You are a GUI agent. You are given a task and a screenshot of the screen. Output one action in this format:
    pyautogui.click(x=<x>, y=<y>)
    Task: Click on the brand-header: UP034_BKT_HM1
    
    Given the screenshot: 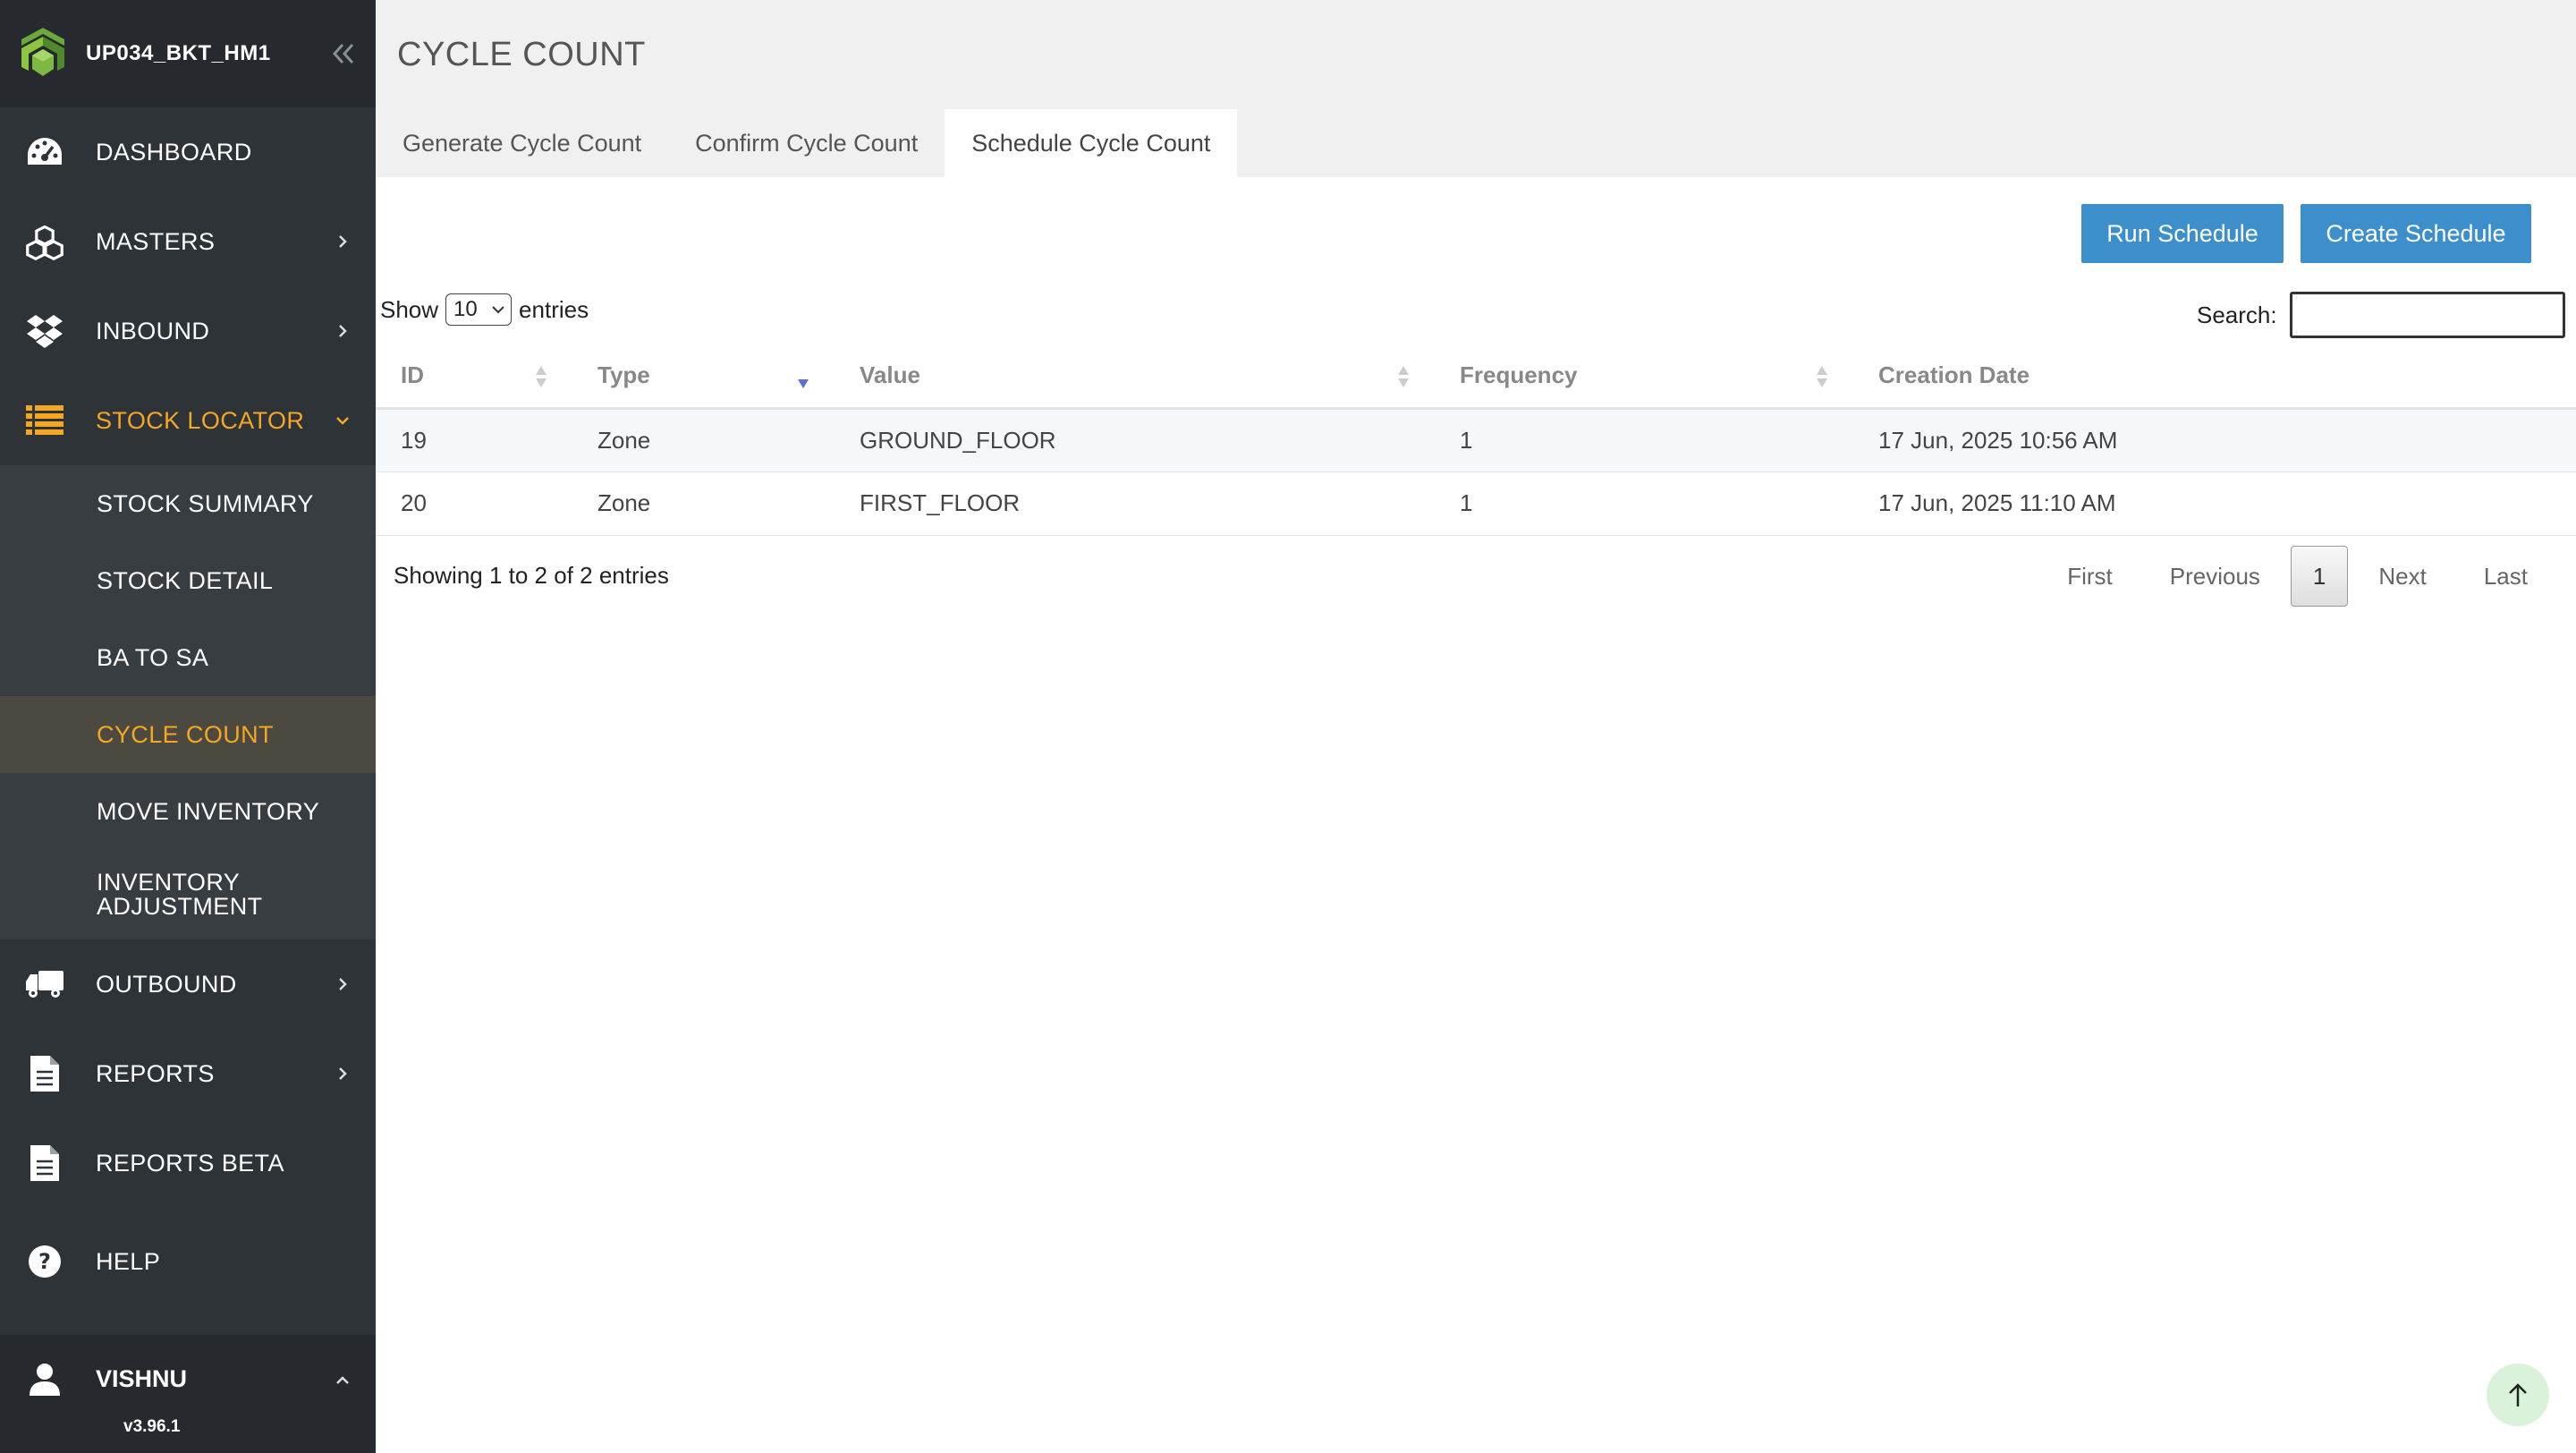 What is the action you would take?
    pyautogui.click(x=188, y=53)
    